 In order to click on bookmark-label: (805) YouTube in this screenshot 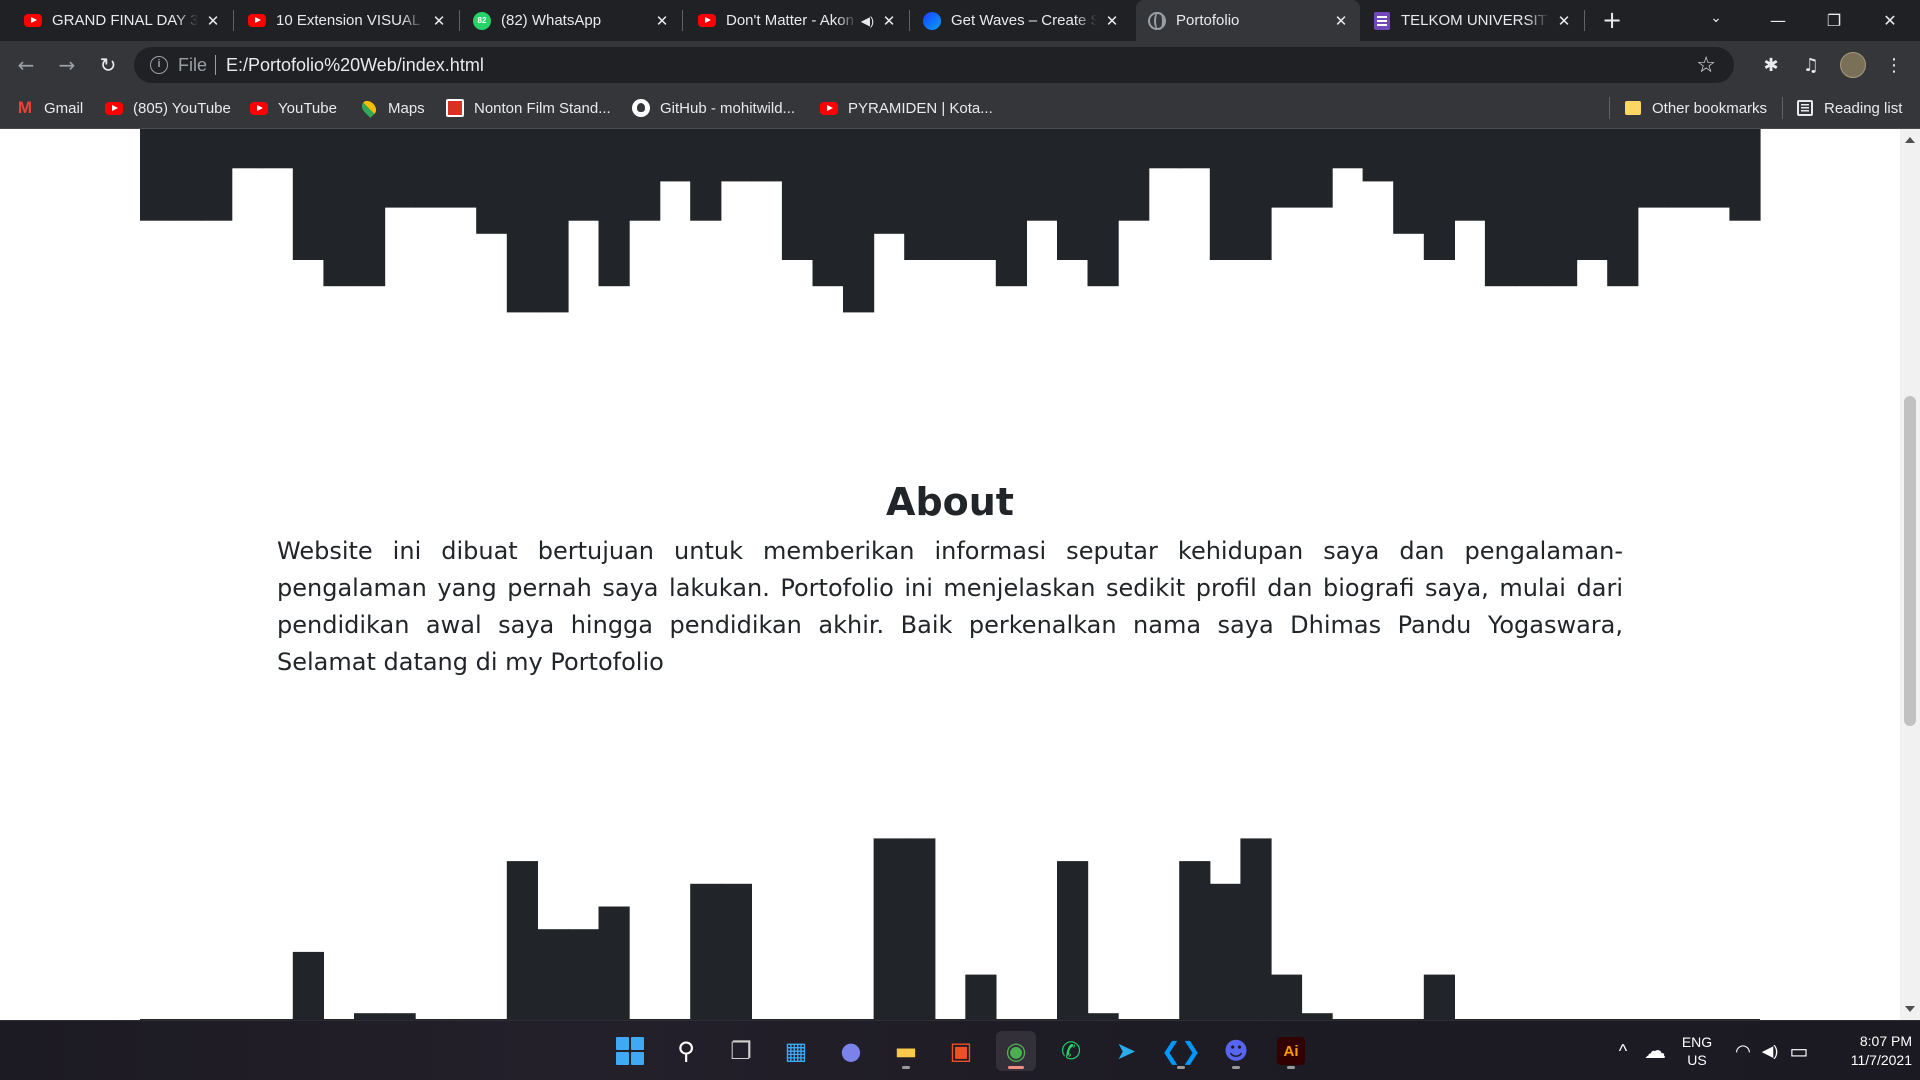, I will do `click(182, 108)`.